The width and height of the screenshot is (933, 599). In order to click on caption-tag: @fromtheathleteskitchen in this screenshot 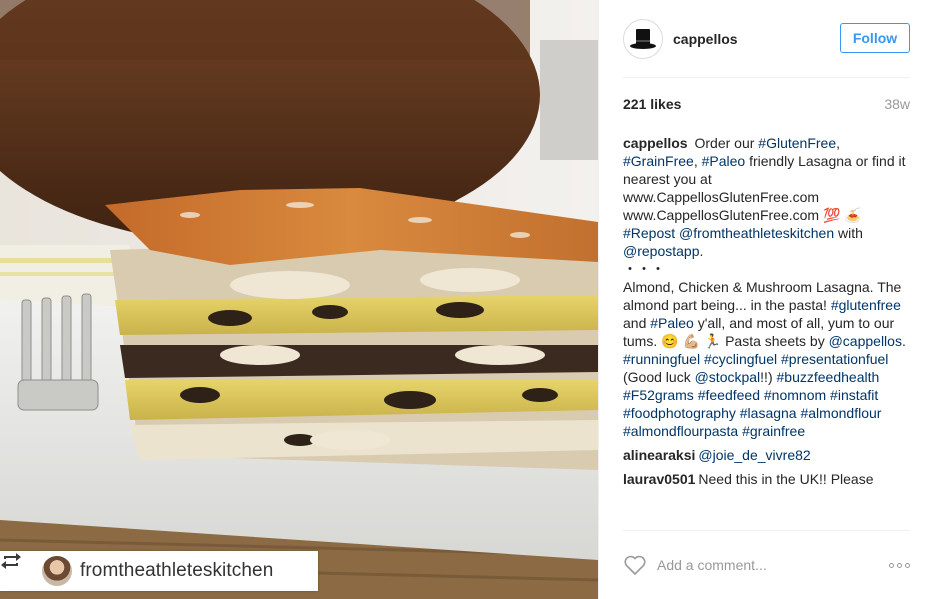, I will do `click(756, 233)`.